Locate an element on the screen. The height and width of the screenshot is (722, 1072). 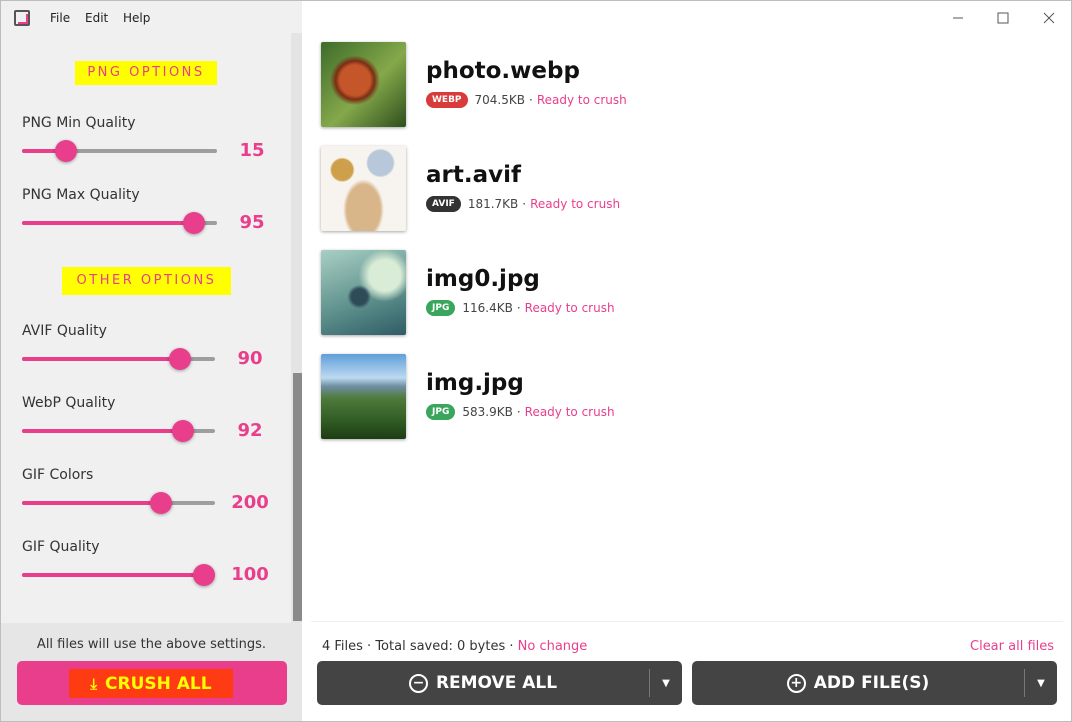
menu-edit: Edit is located at coordinates (96, 18).